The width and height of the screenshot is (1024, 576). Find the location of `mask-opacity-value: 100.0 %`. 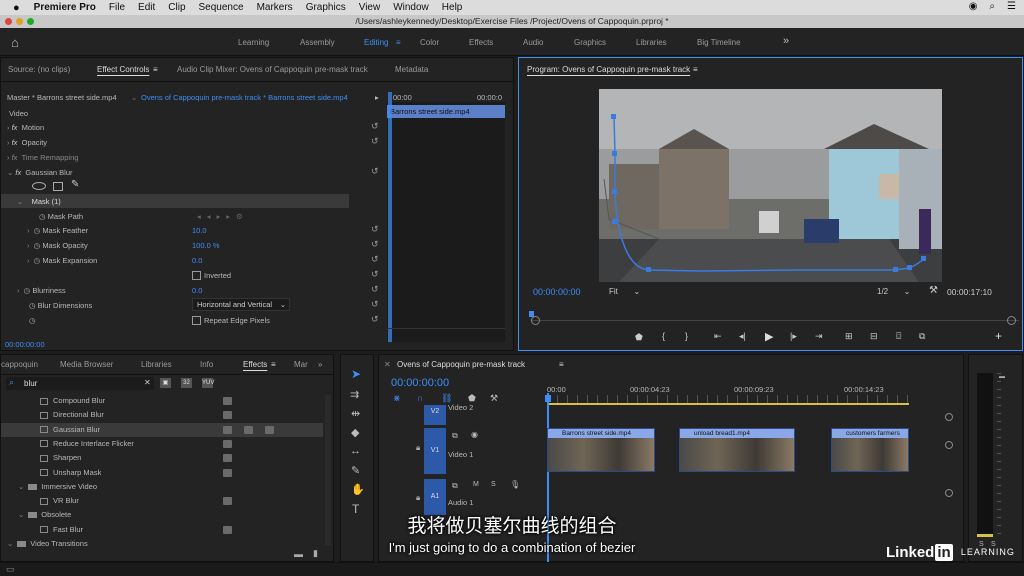

mask-opacity-value: 100.0 % is located at coordinates (206, 246).